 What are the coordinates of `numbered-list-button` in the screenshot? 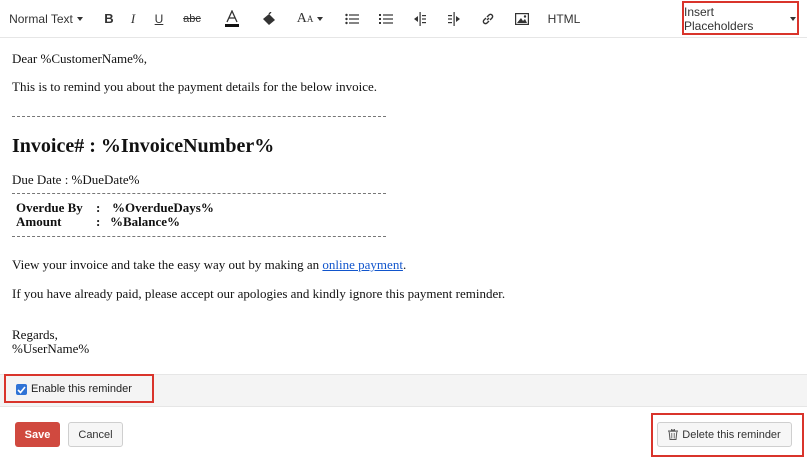 It's located at (386, 18).